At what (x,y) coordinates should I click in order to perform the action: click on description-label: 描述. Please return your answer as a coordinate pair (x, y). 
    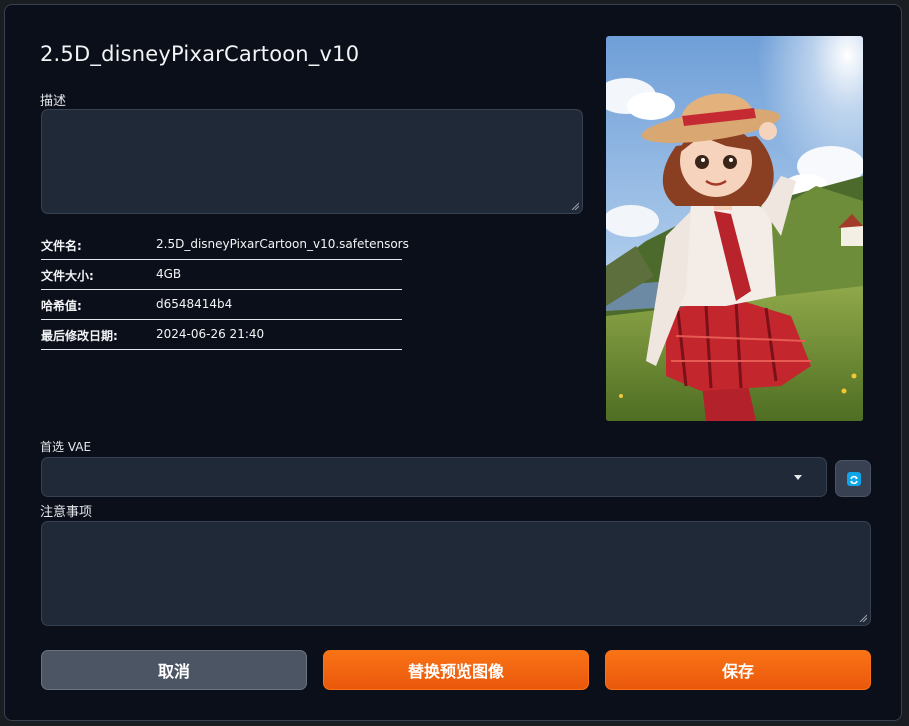
    Looking at the image, I should click on (53, 101).